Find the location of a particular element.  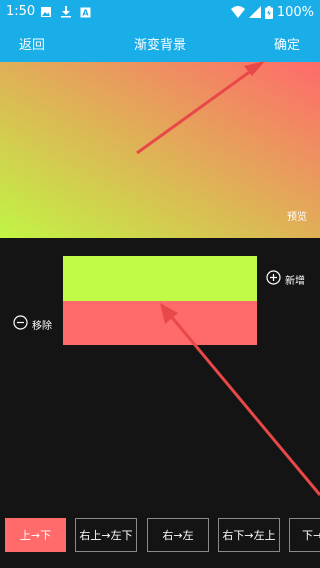

toolbar: 返回 渐变背景 确定 is located at coordinates (160, 43).